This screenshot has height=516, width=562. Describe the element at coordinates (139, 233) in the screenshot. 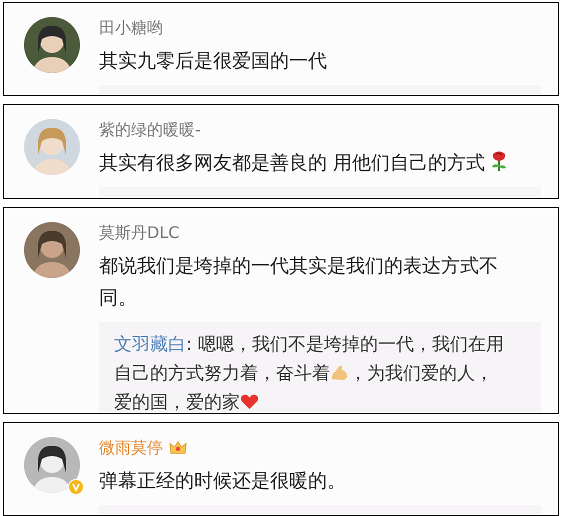

I see `author-name: 莫斯丹DLC` at that location.